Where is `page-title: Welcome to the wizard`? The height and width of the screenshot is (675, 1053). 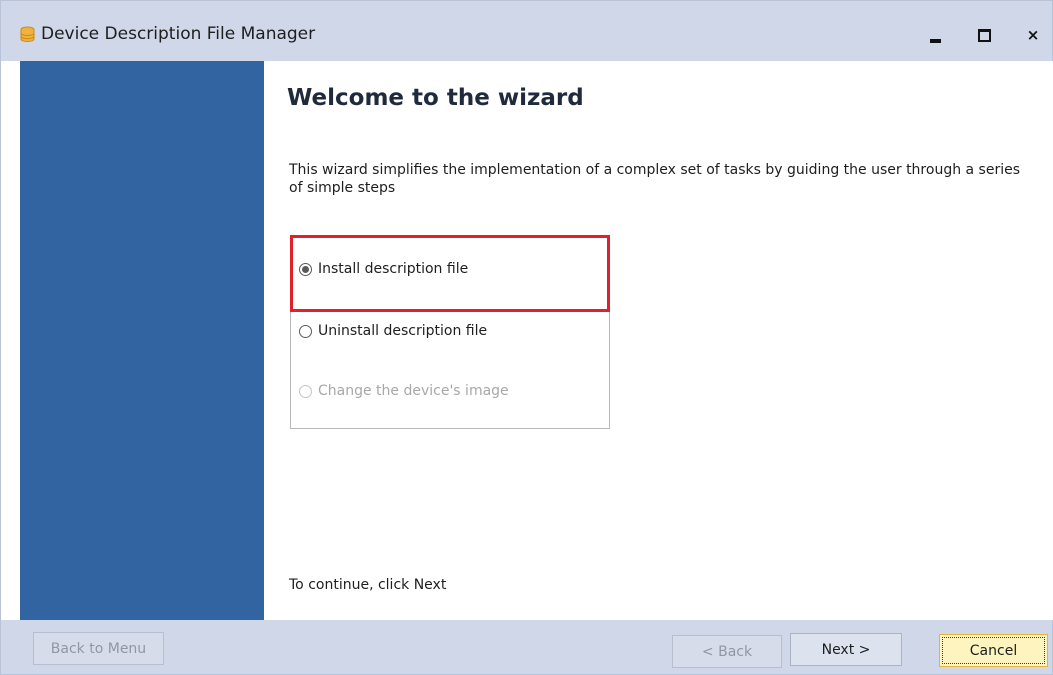 page-title: Welcome to the wizard is located at coordinates (435, 98).